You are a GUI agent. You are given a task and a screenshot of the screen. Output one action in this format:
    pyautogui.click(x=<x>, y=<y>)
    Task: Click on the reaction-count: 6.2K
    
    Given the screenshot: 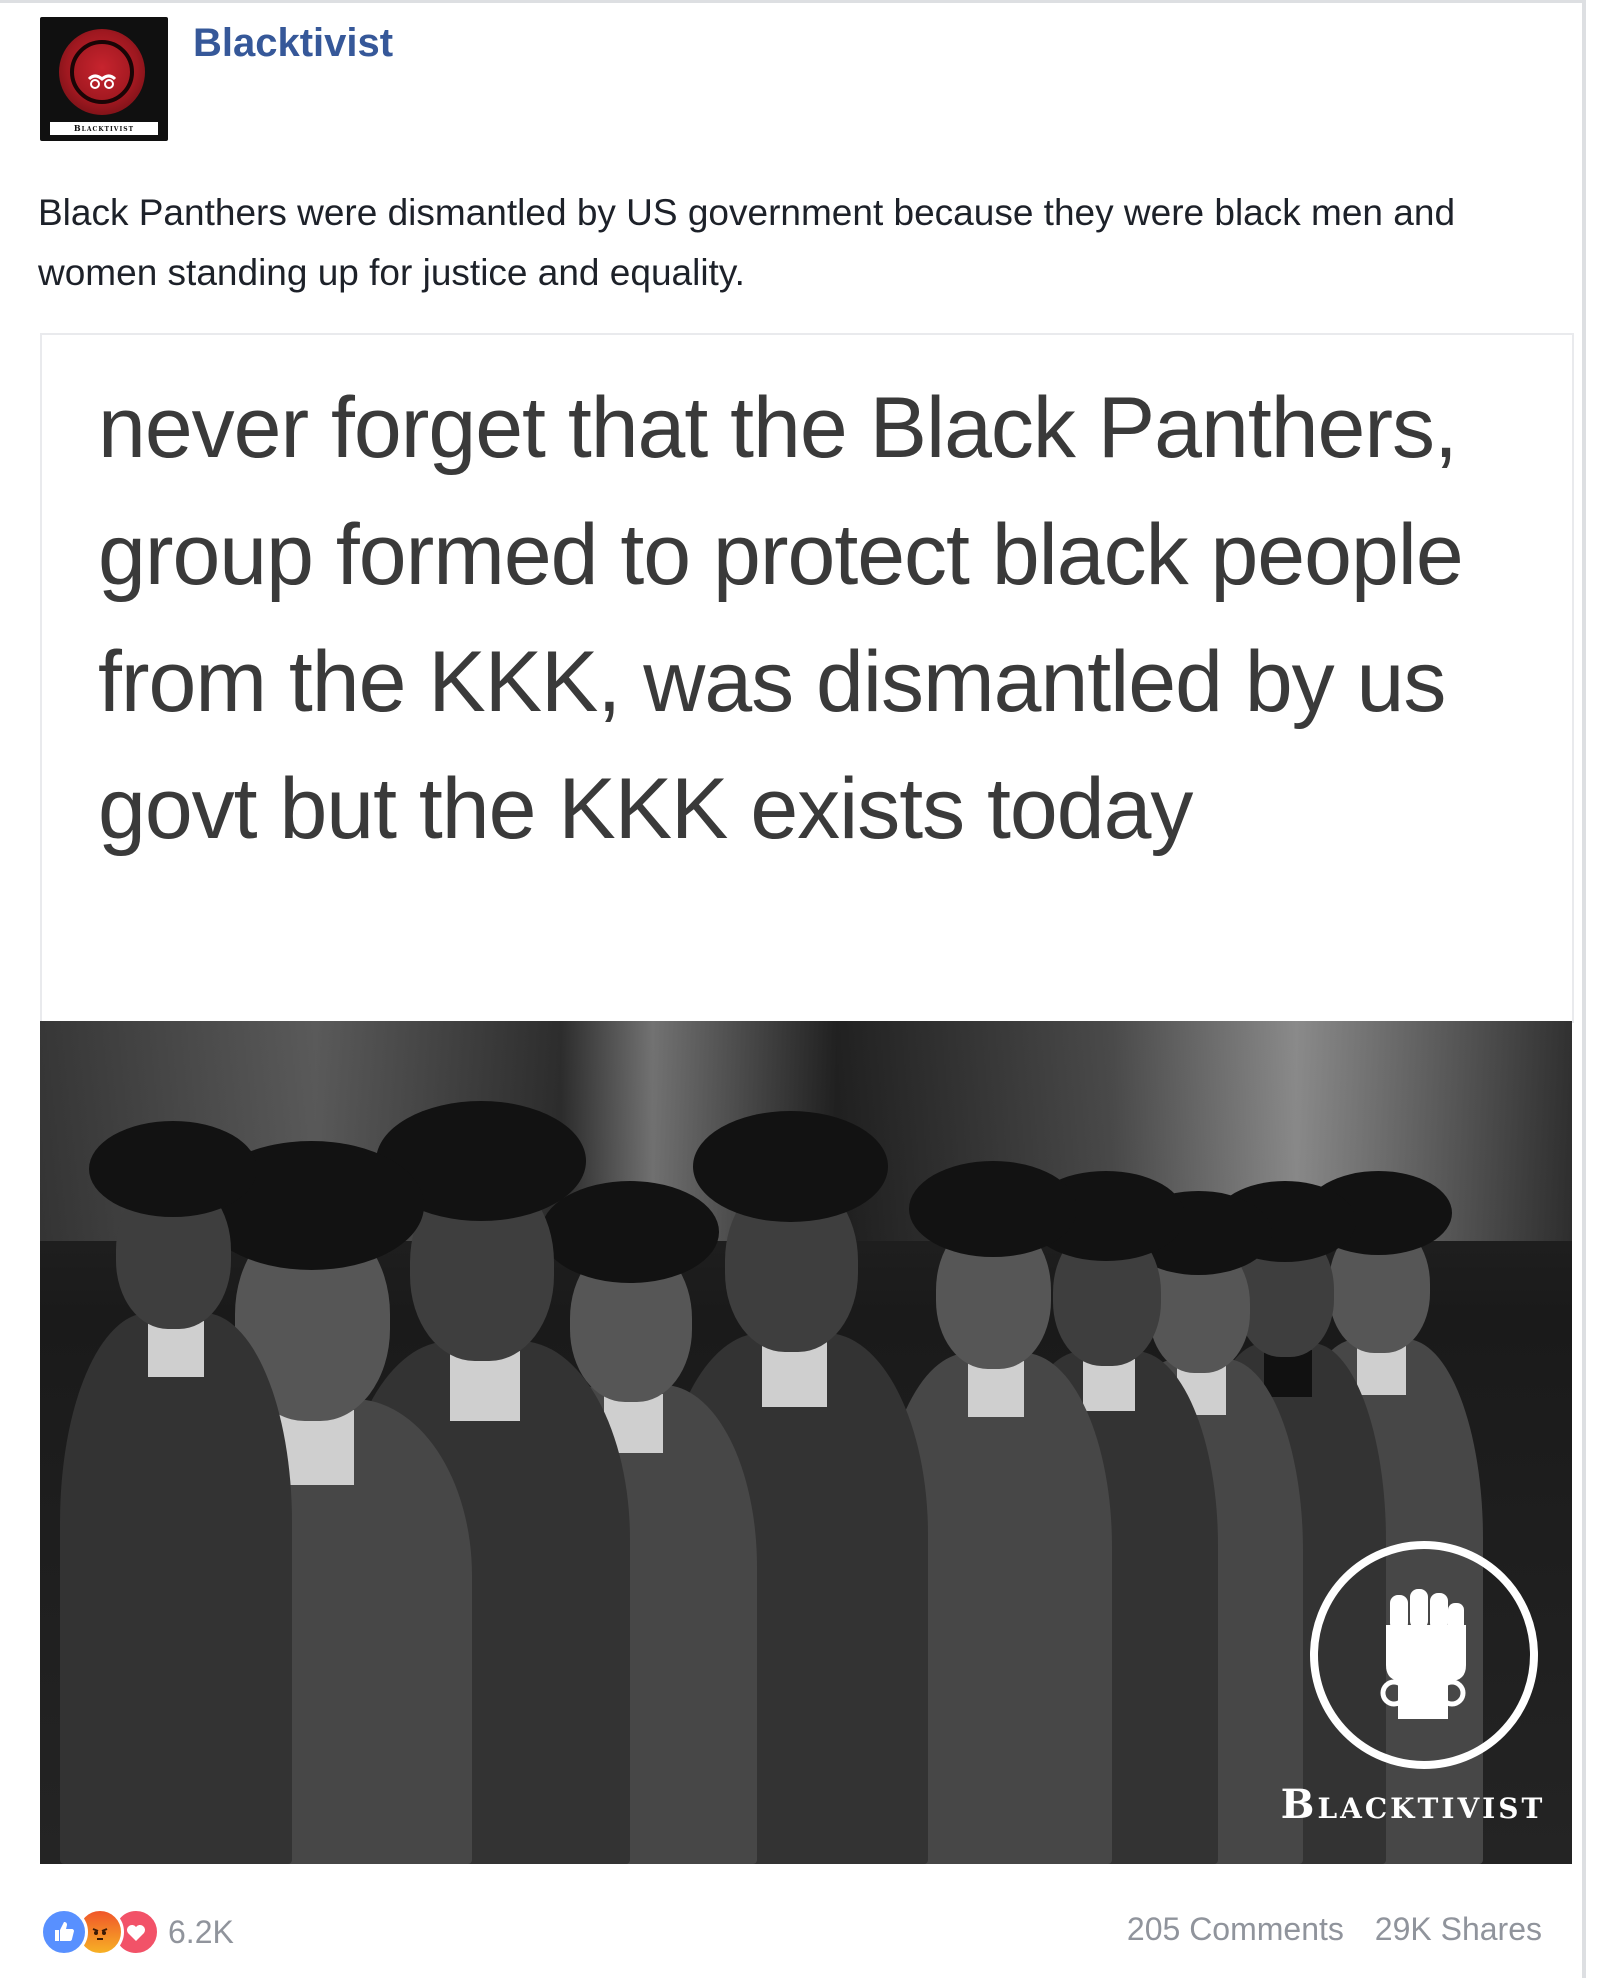 What is the action you would take?
    pyautogui.click(x=201, y=1932)
    